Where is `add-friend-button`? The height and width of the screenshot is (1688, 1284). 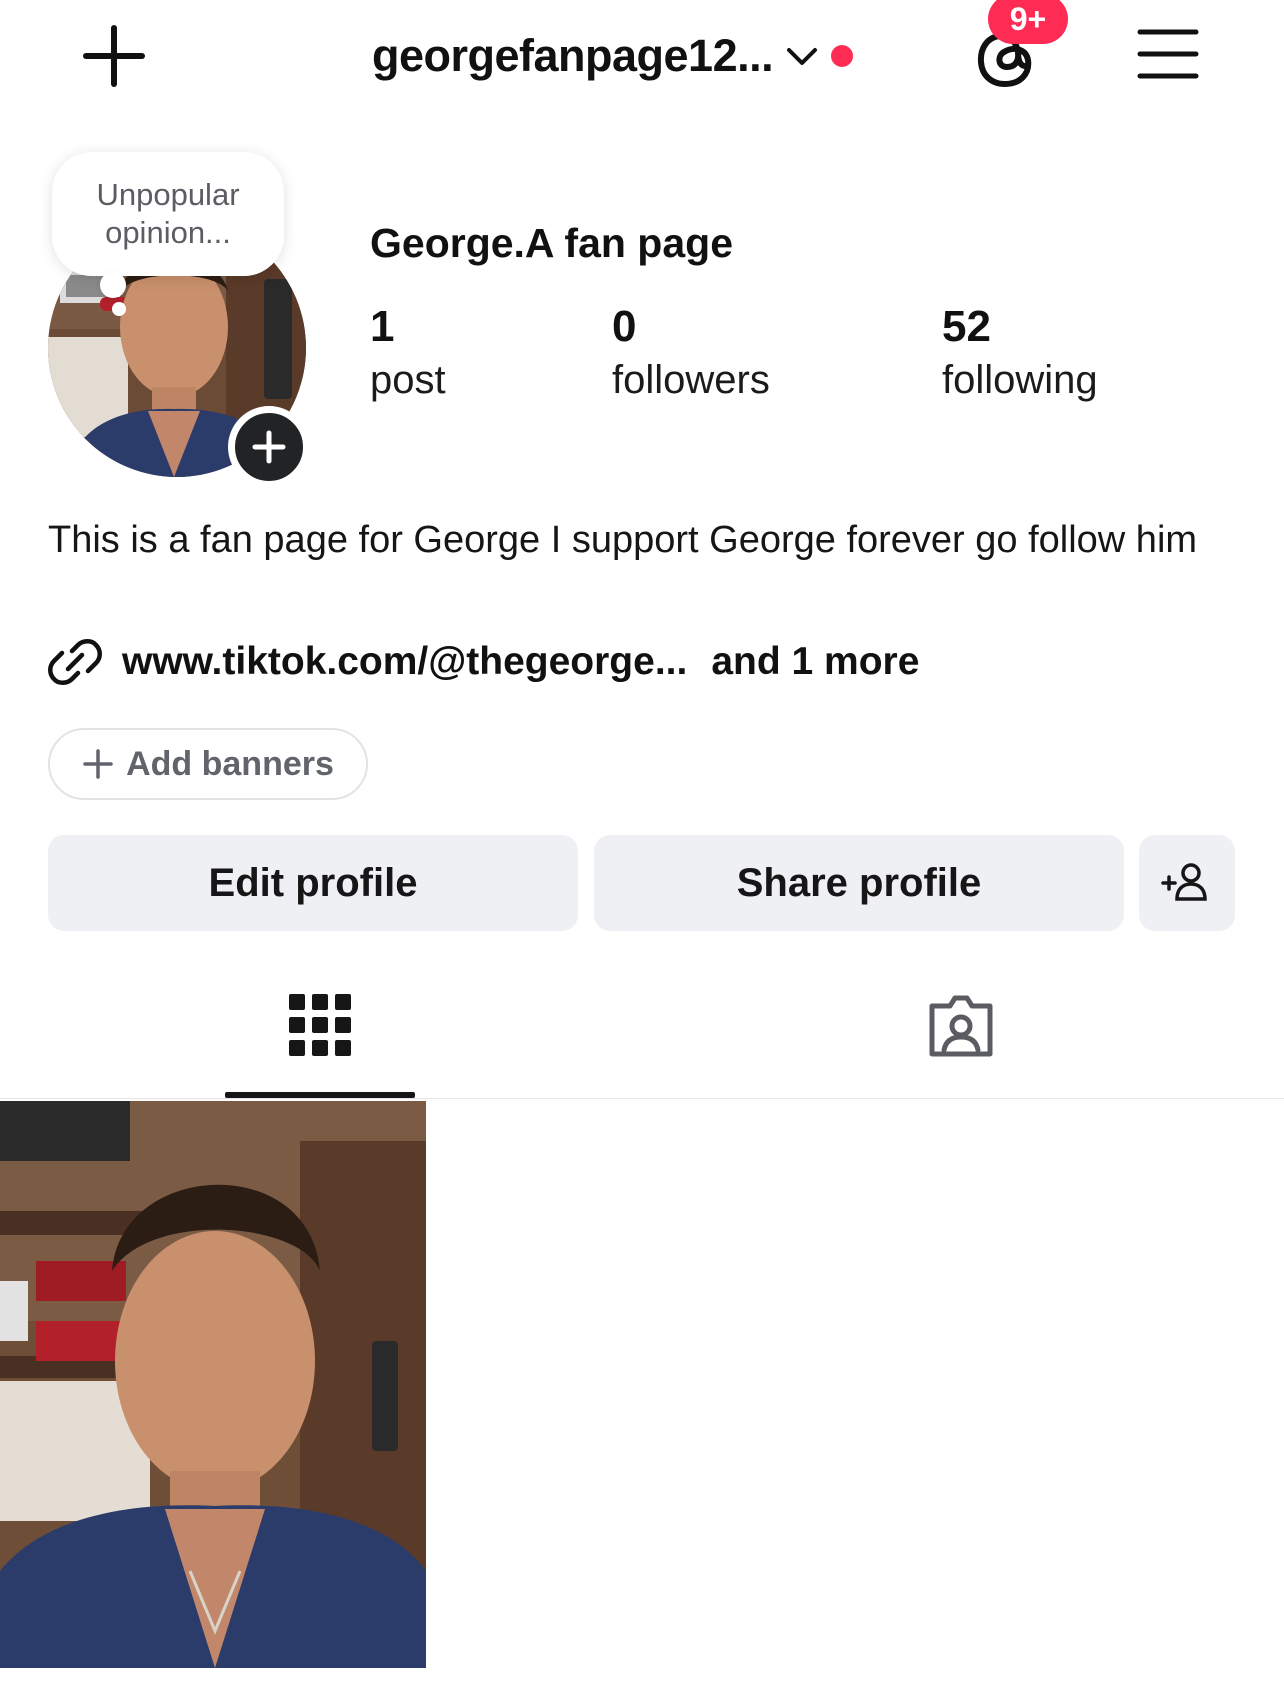 add-friend-button is located at coordinates (1187, 883).